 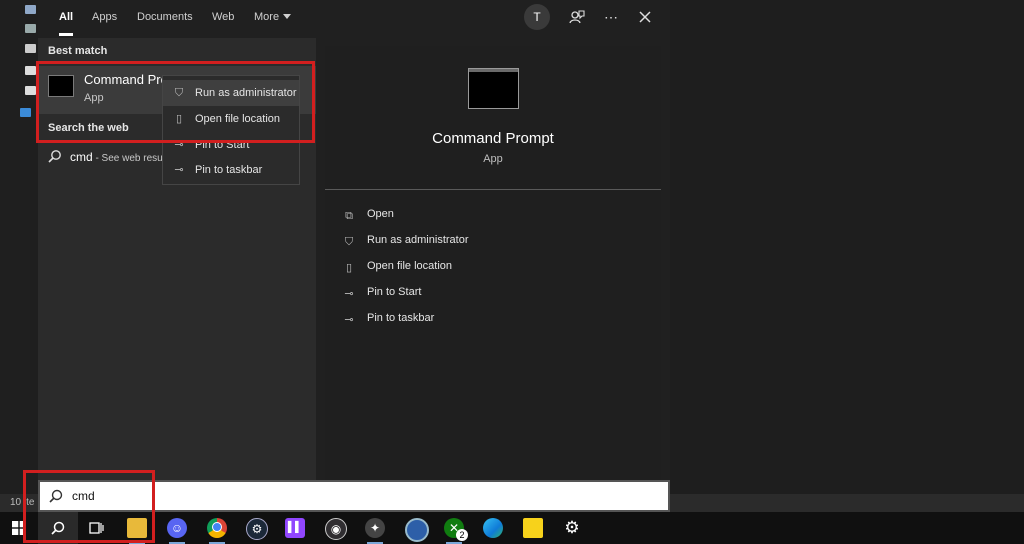 What do you see at coordinates (287, 16) in the screenshot?
I see `chevron-down-icon` at bounding box center [287, 16].